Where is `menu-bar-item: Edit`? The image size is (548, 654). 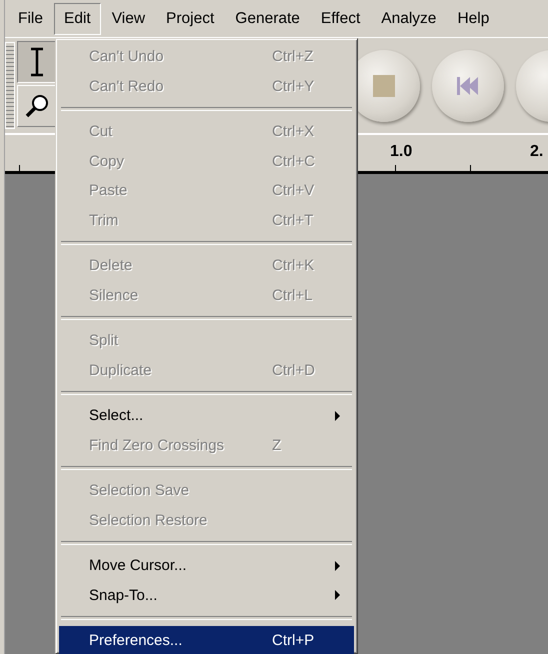 menu-bar-item: Edit is located at coordinates (77, 18).